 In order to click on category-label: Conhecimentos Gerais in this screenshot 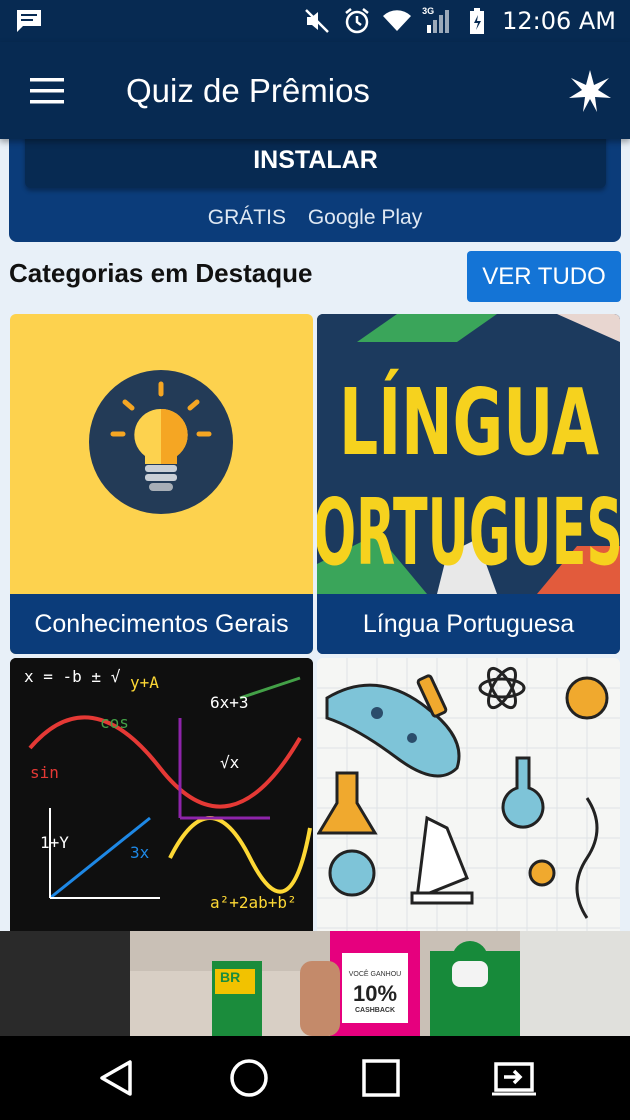, I will do `click(161, 624)`.